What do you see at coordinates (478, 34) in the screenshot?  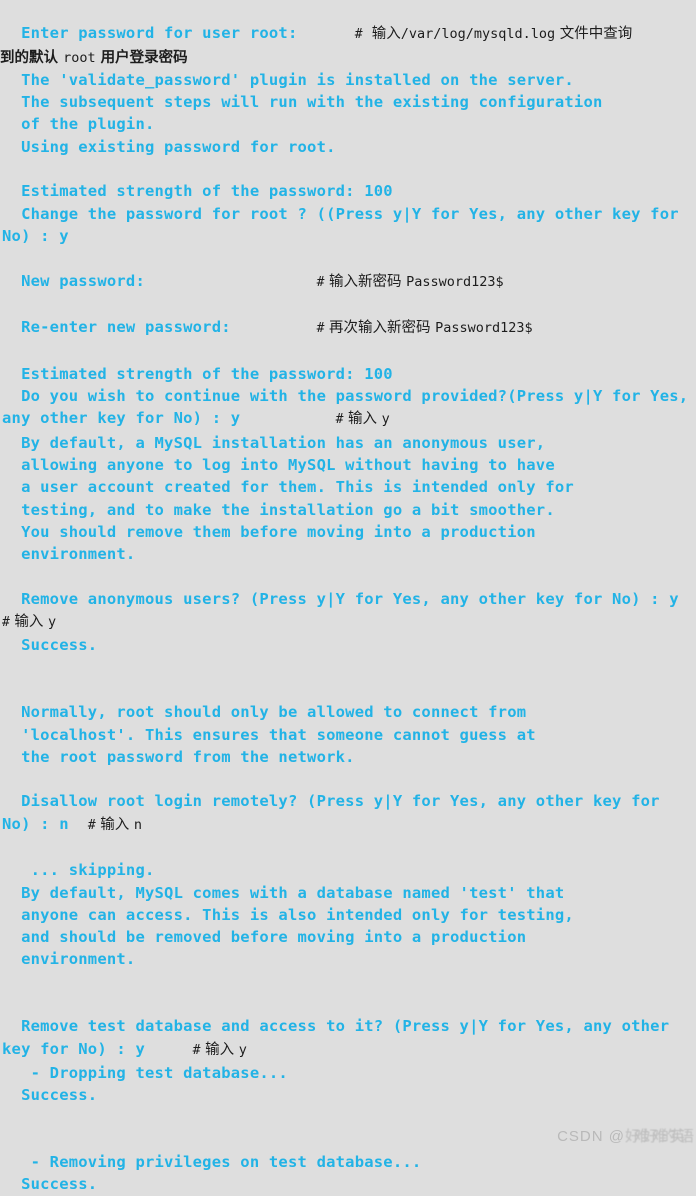 I see `annotation-value: /var/log/mysqld.log` at bounding box center [478, 34].